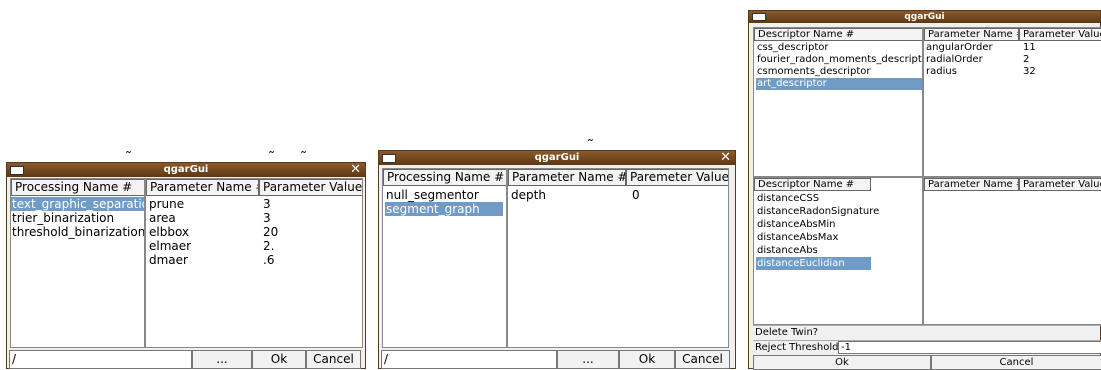  What do you see at coordinates (788, 198) in the screenshot?
I see `list-item: distanceCSS` at bounding box center [788, 198].